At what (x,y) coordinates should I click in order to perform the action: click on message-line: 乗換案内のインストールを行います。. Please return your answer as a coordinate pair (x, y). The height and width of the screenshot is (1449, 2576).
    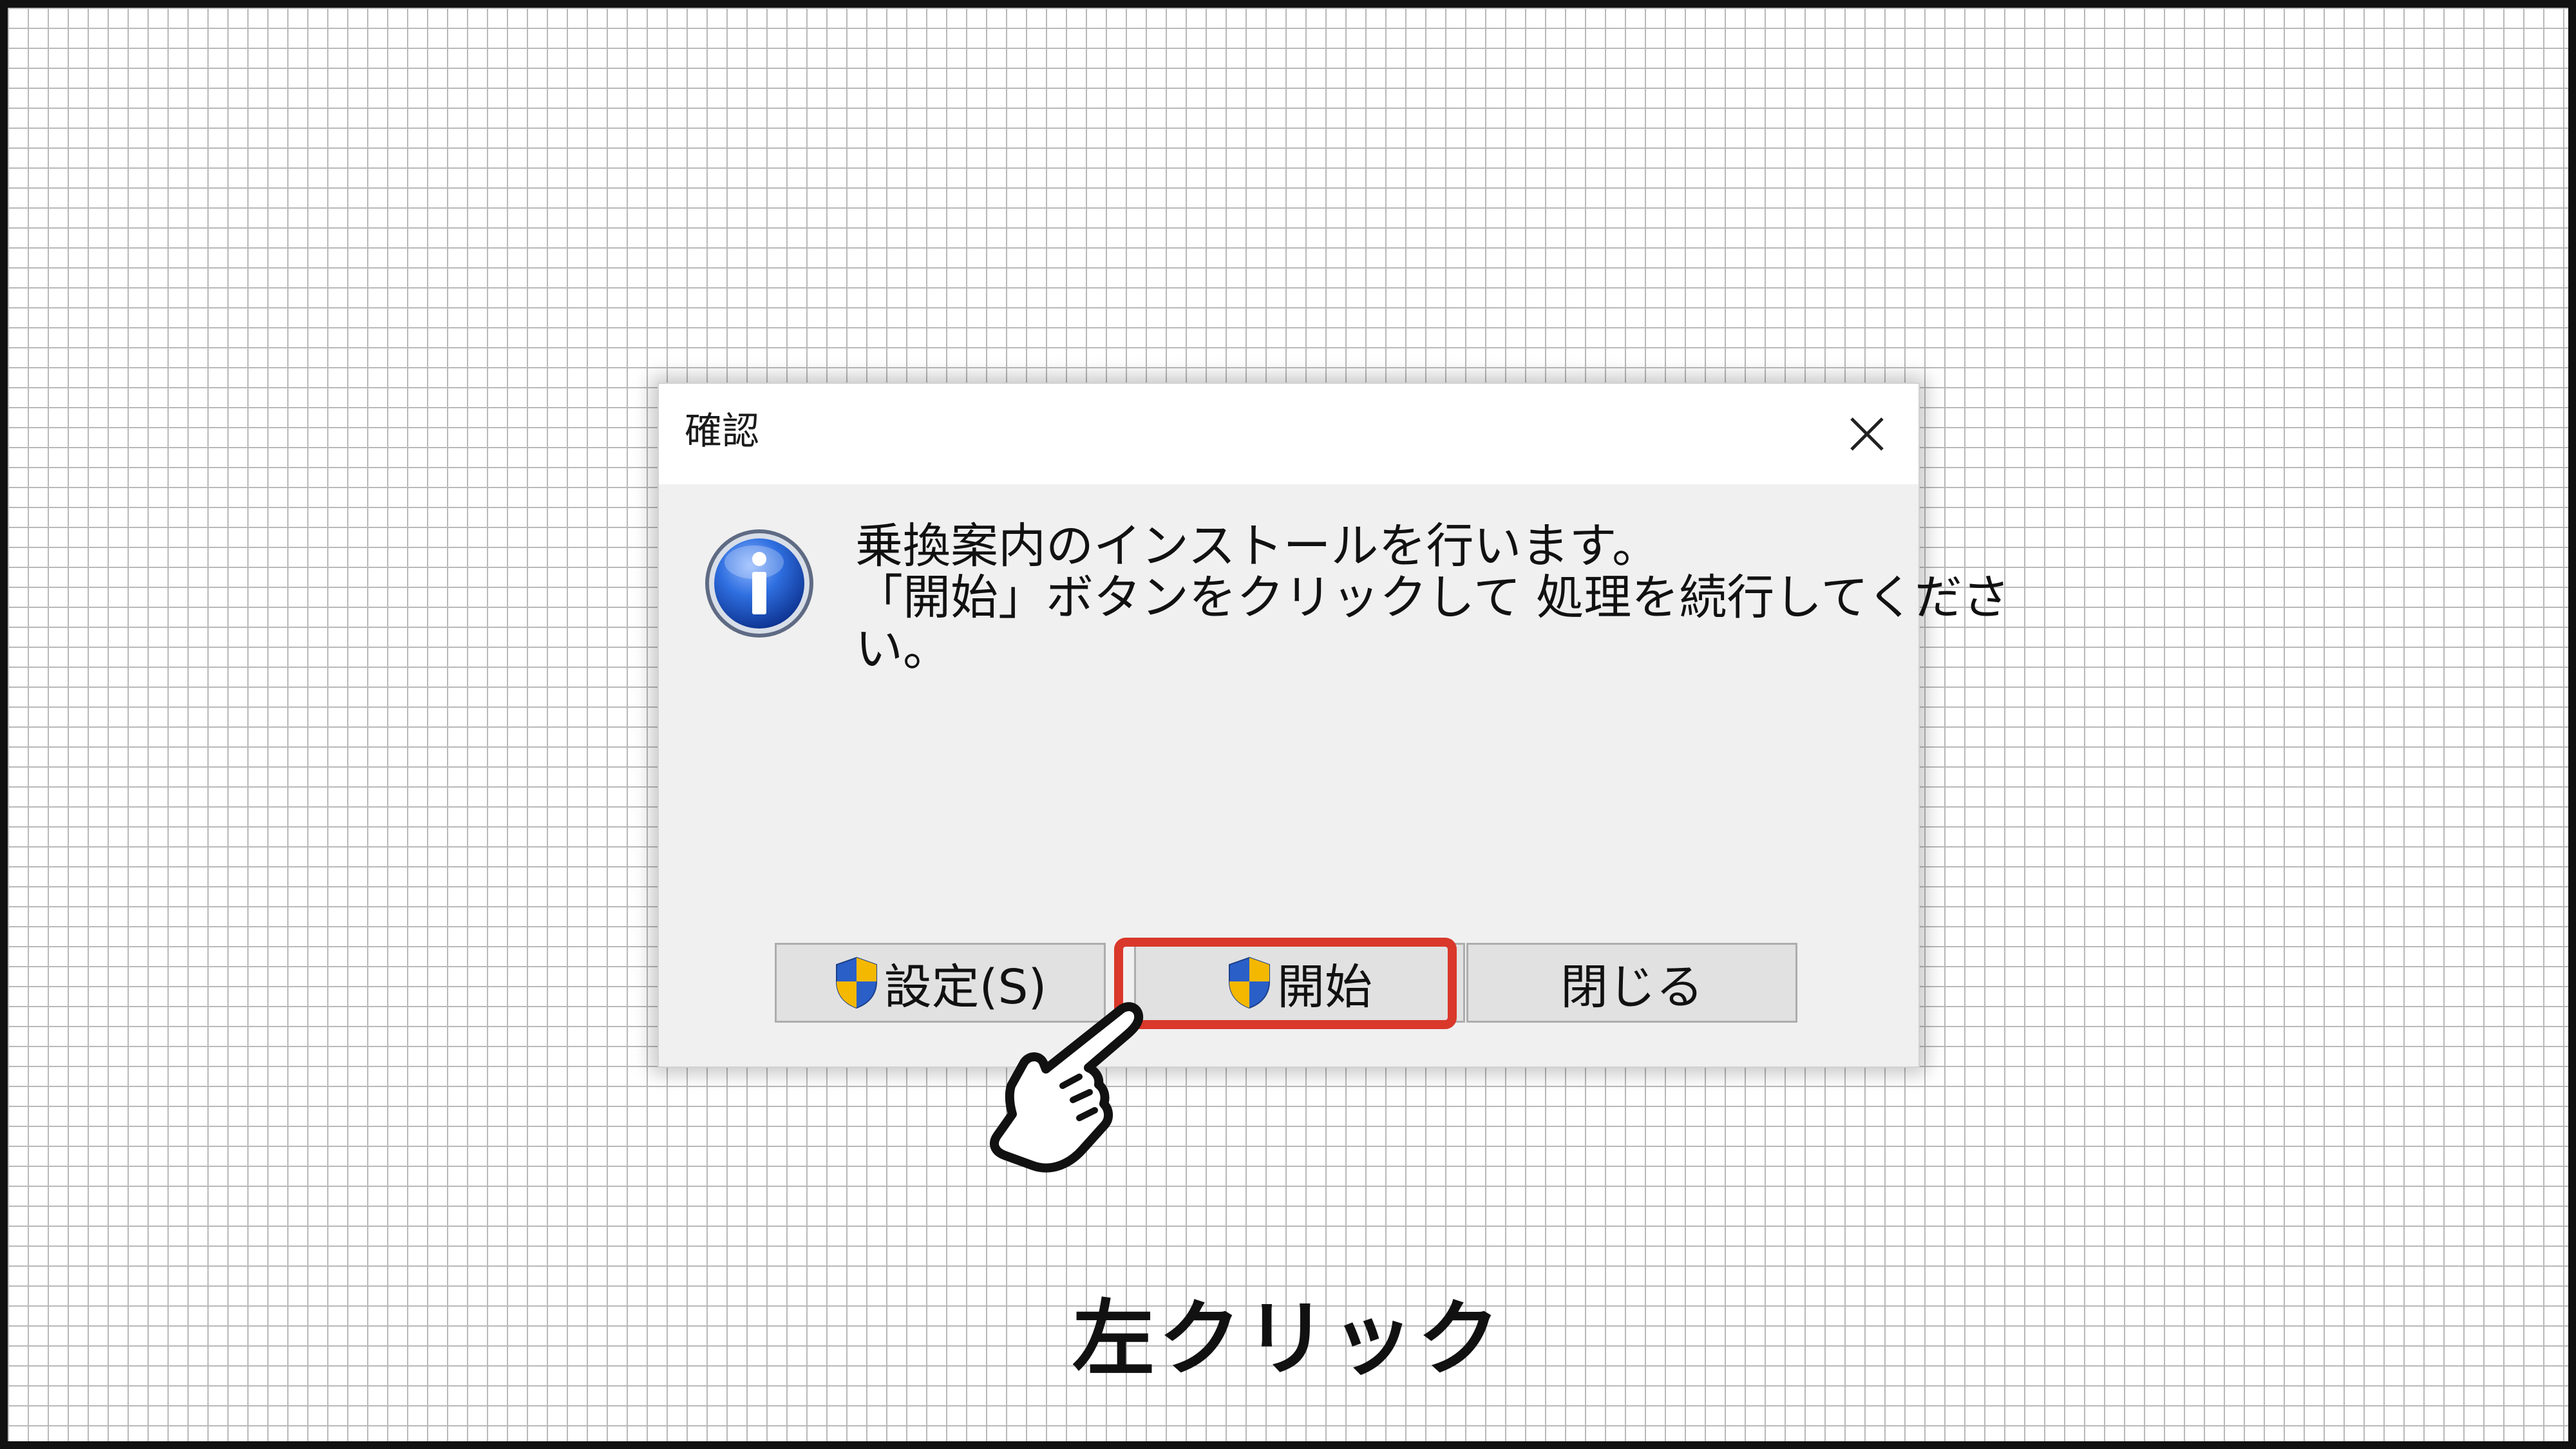
    Looking at the image, I should click on (1257, 546).